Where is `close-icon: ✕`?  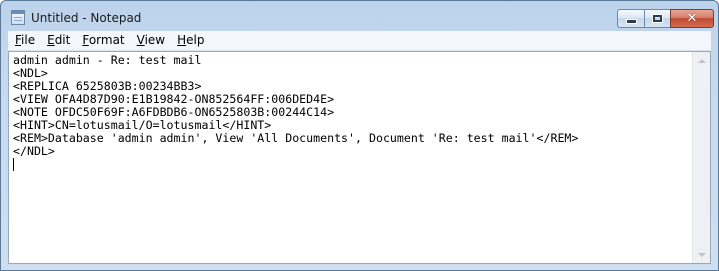 close-icon: ✕ is located at coordinates (692, 18).